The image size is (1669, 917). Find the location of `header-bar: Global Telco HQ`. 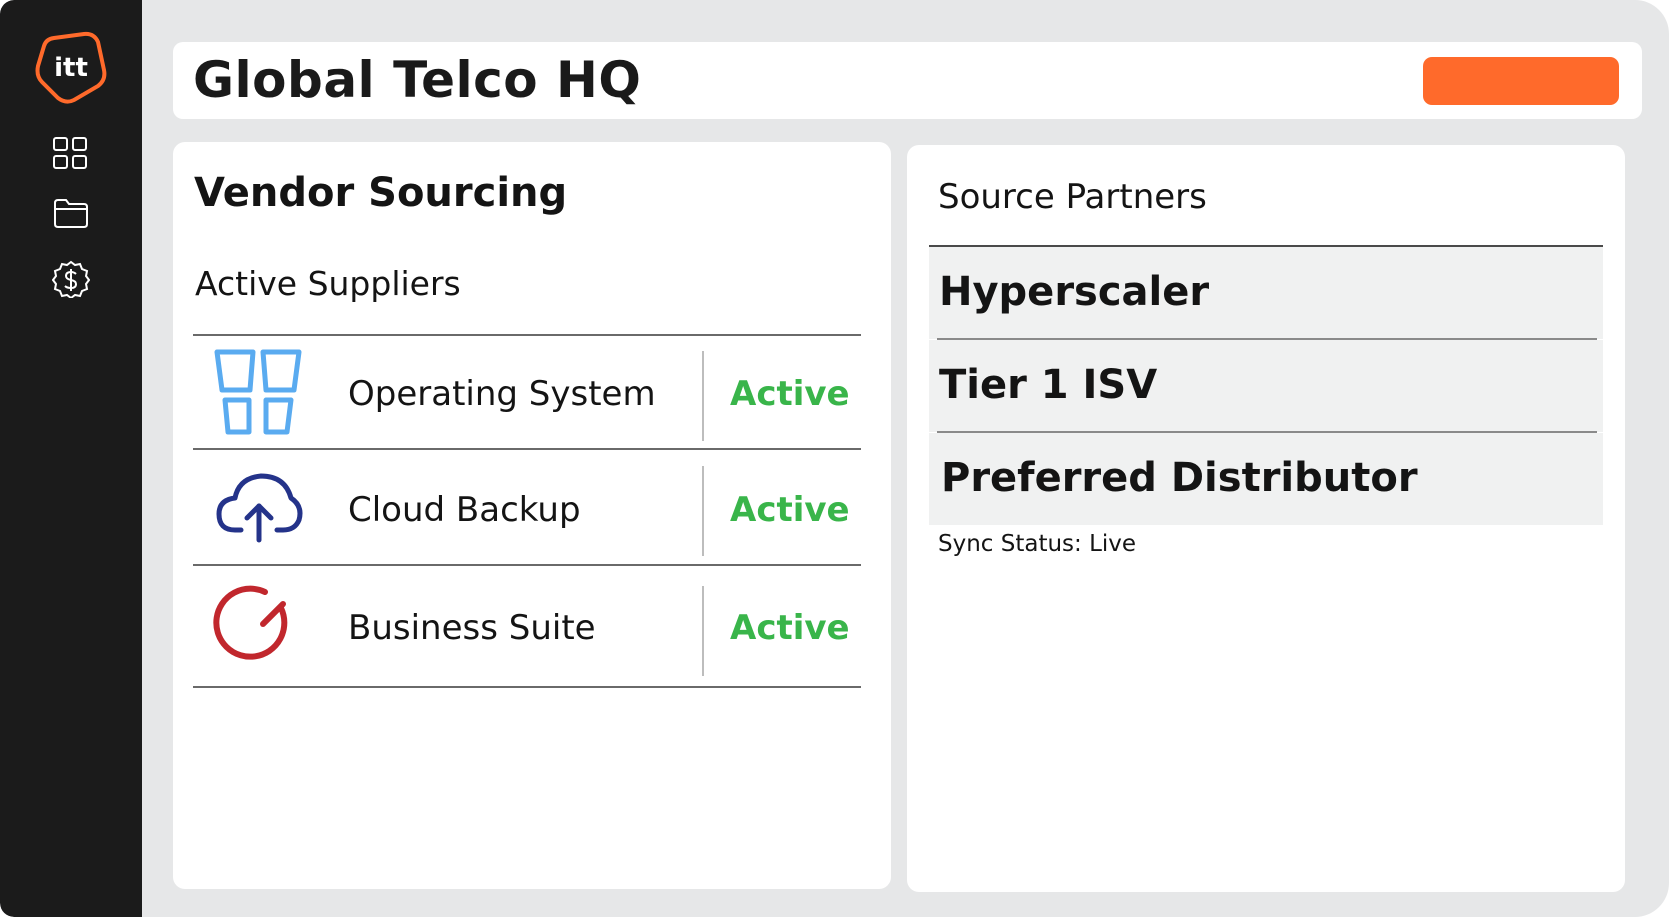

header-bar: Global Telco HQ is located at coordinates (907, 80).